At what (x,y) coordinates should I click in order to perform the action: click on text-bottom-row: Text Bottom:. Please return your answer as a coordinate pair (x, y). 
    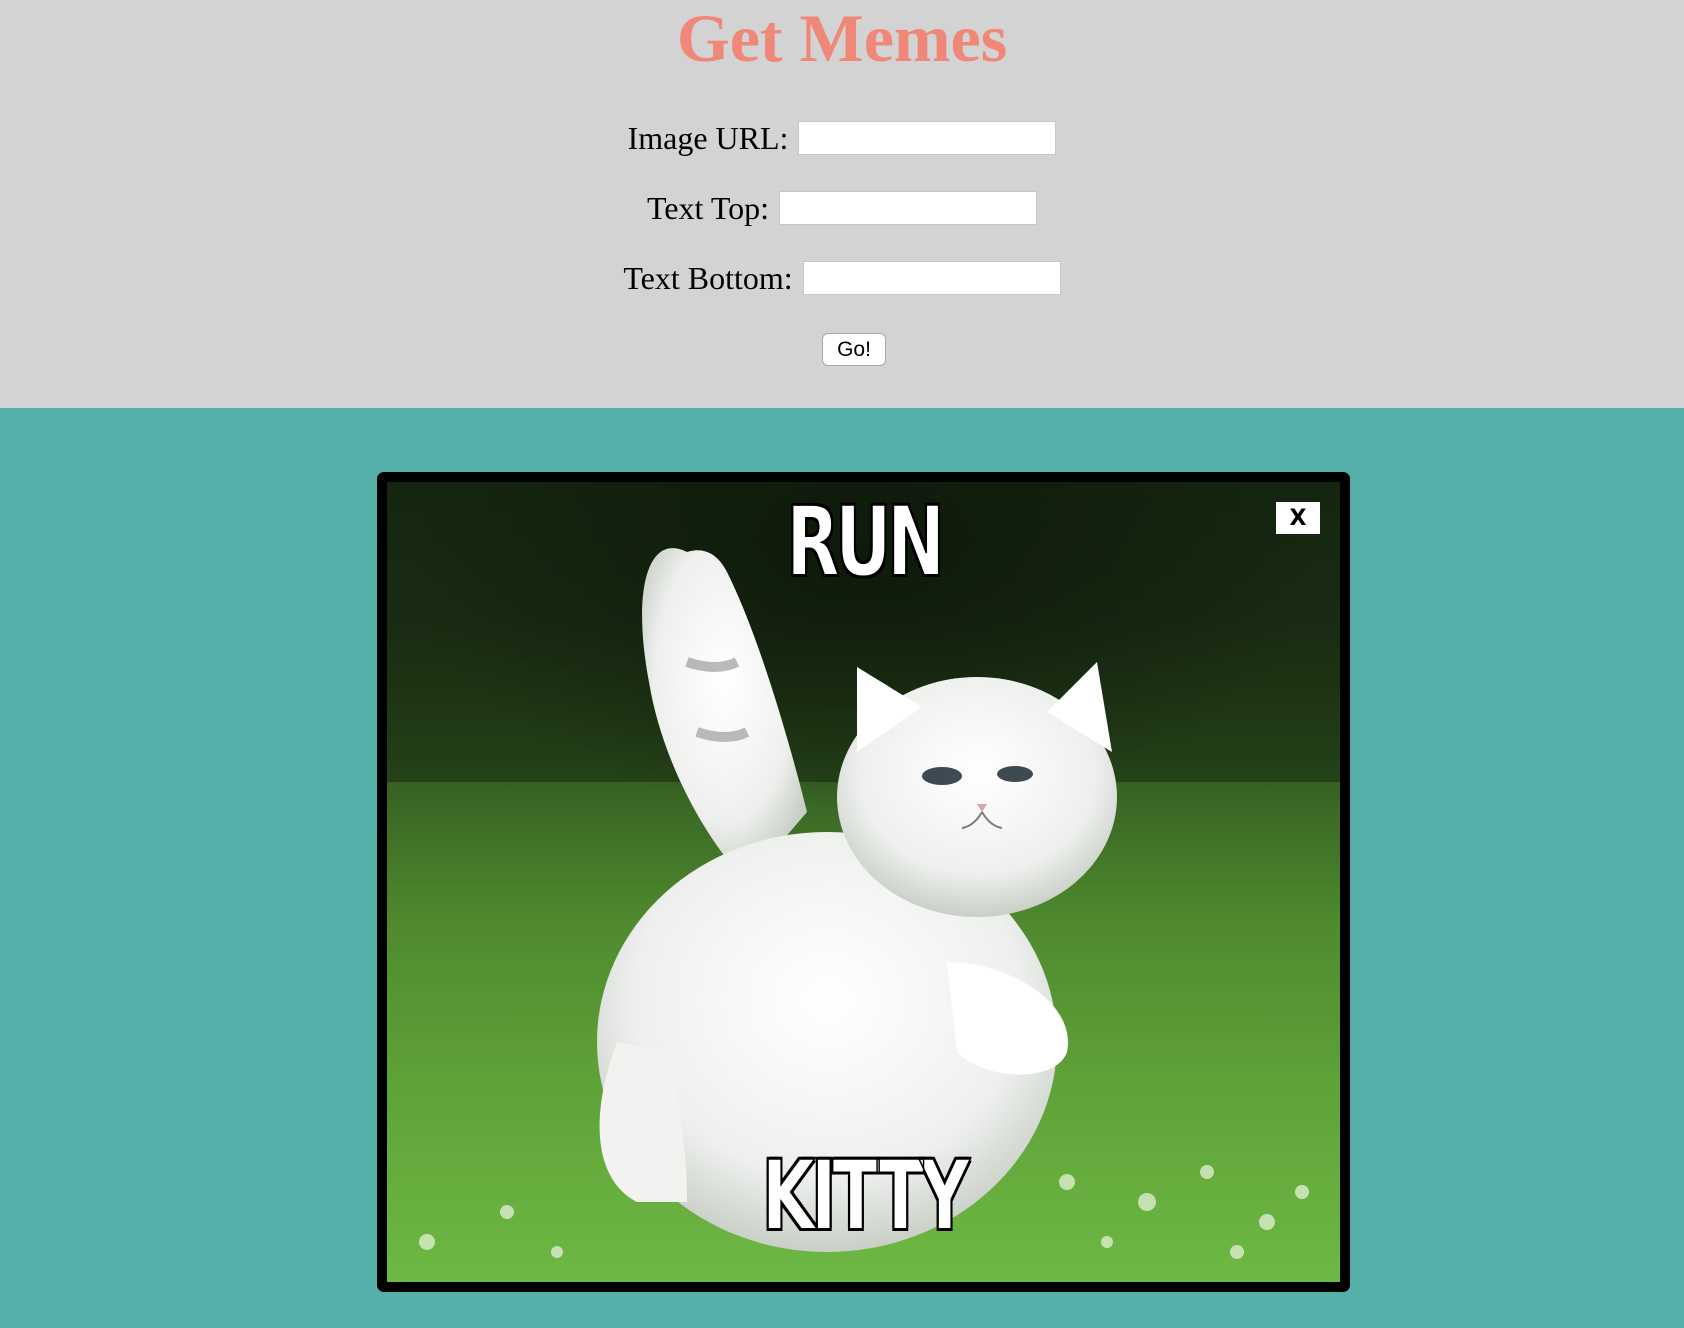
    Looking at the image, I should click on (842, 278).